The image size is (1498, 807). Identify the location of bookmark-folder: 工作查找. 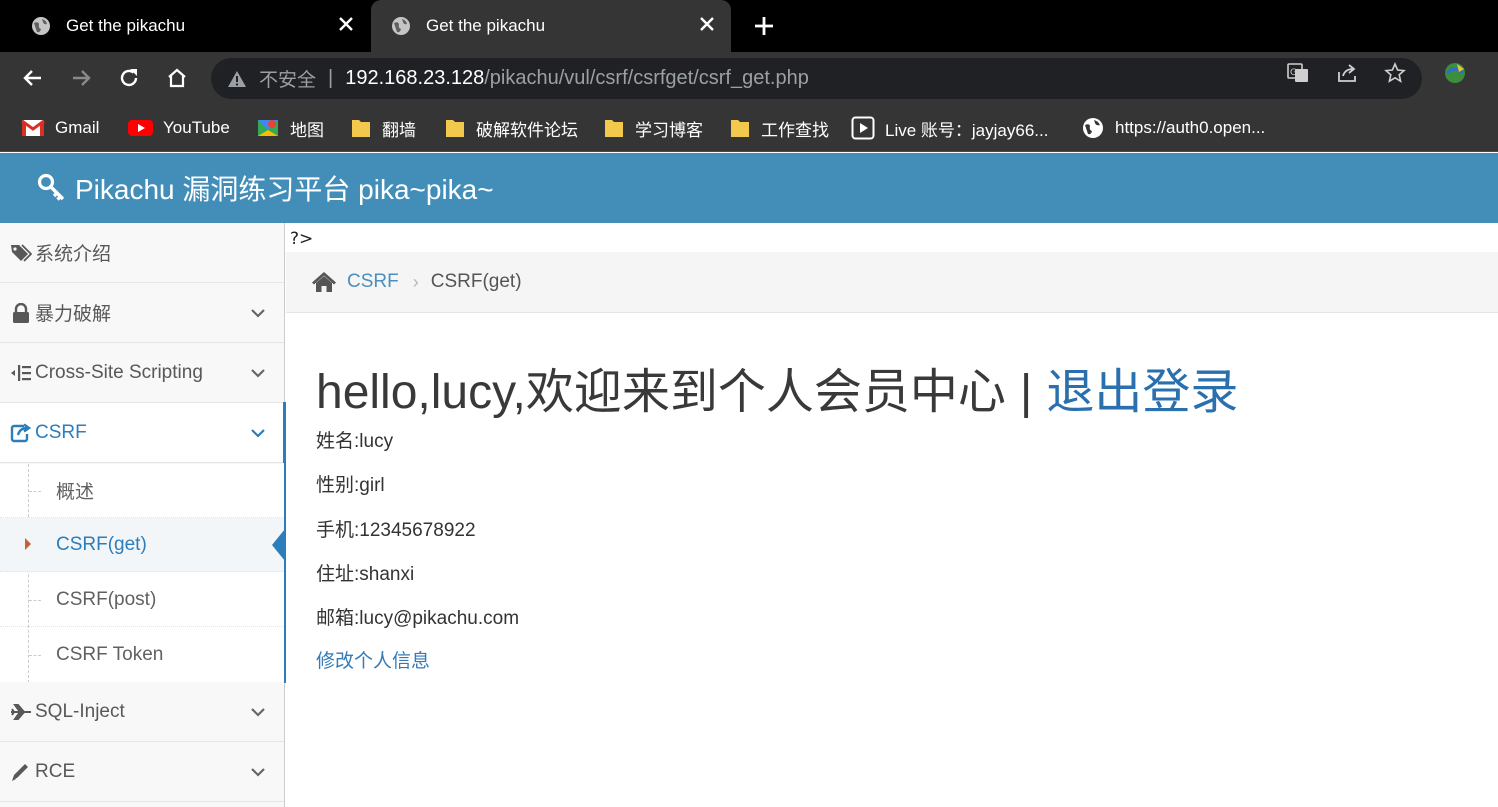
(779, 128).